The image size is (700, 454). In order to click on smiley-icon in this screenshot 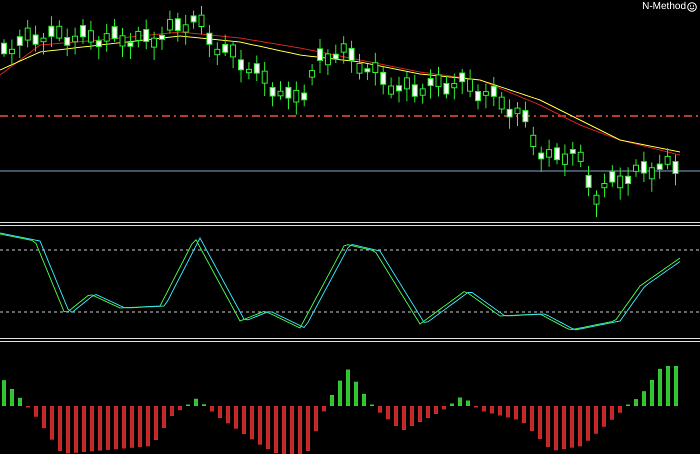, I will do `click(692, 7)`.